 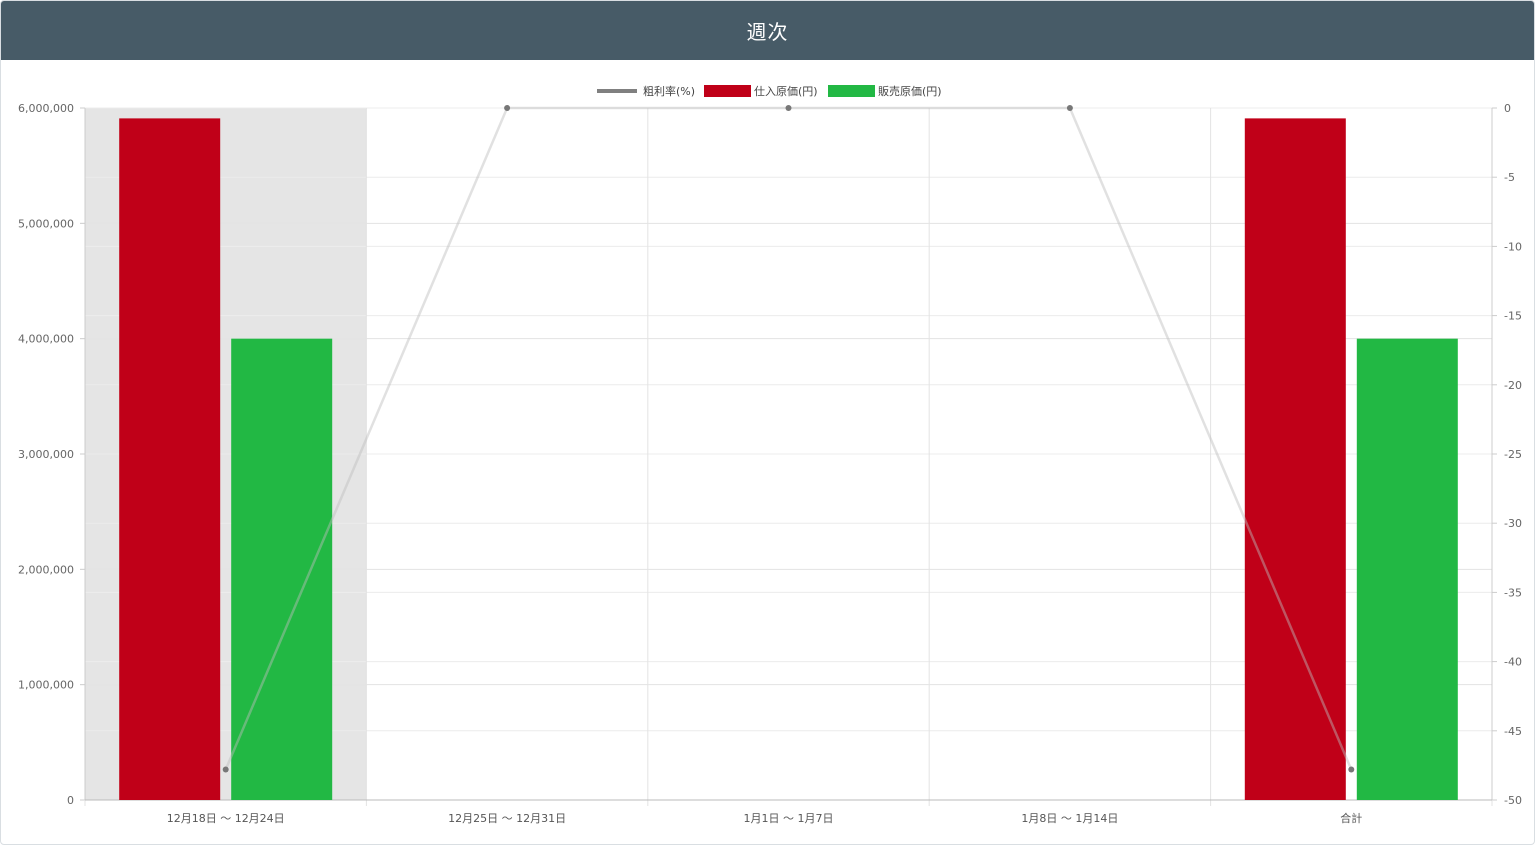 I want to click on right-tick-label: -15, so click(x=1513, y=316).